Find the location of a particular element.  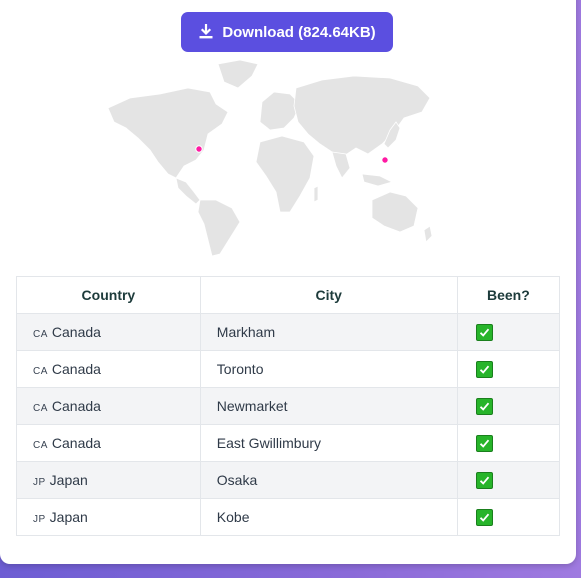

india-shape is located at coordinates (341, 165).